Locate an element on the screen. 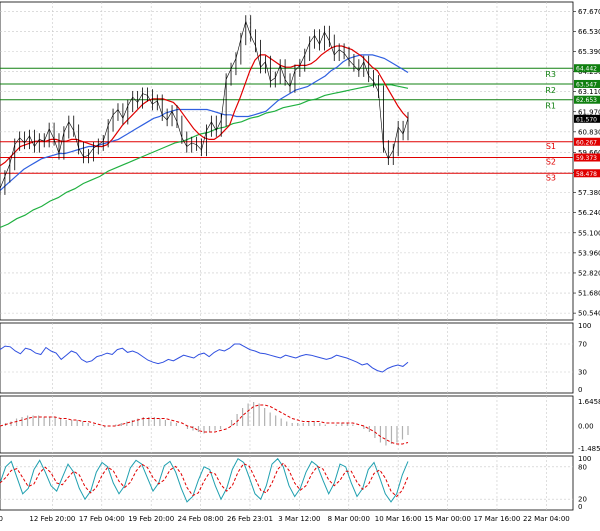  panel-frame-stoch is located at coordinates (287, 483).